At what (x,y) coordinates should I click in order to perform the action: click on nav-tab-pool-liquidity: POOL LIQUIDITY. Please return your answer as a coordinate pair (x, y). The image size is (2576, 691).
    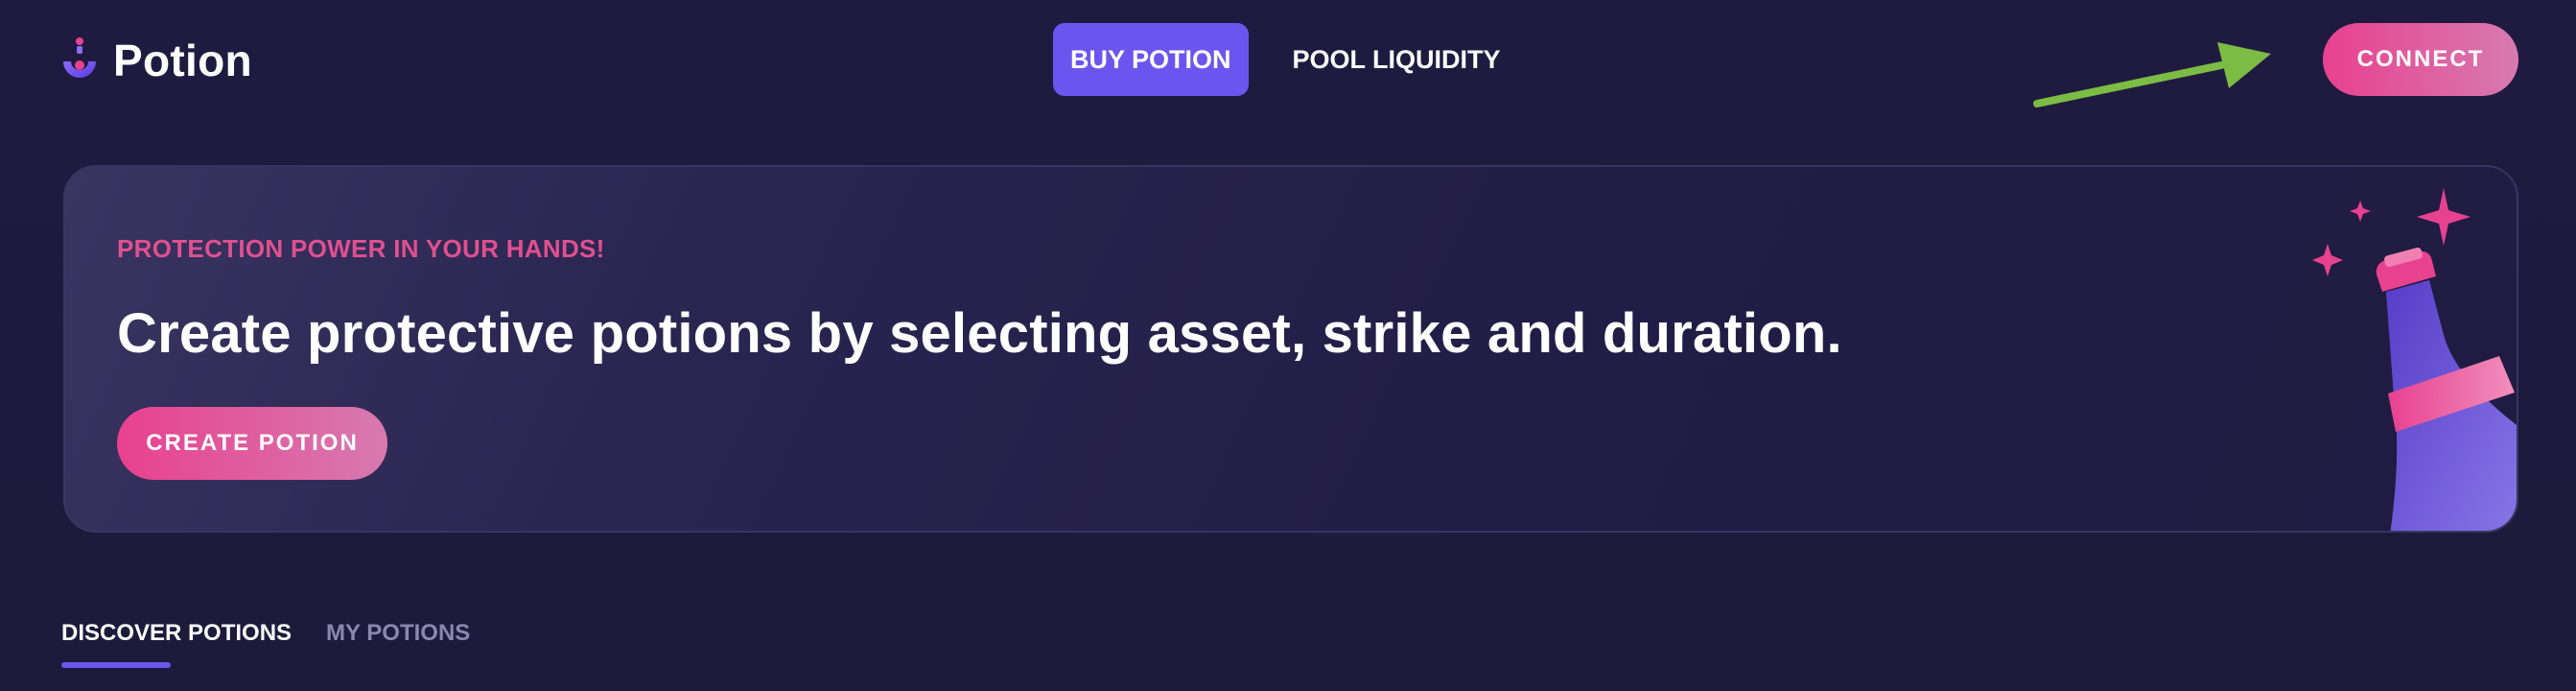
    Looking at the image, I should click on (1397, 59).